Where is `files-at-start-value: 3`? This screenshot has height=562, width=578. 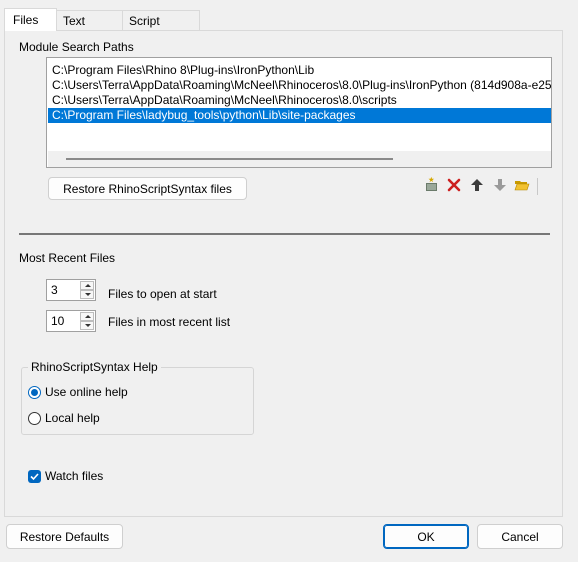
files-at-start-value: 3 is located at coordinates (54, 290).